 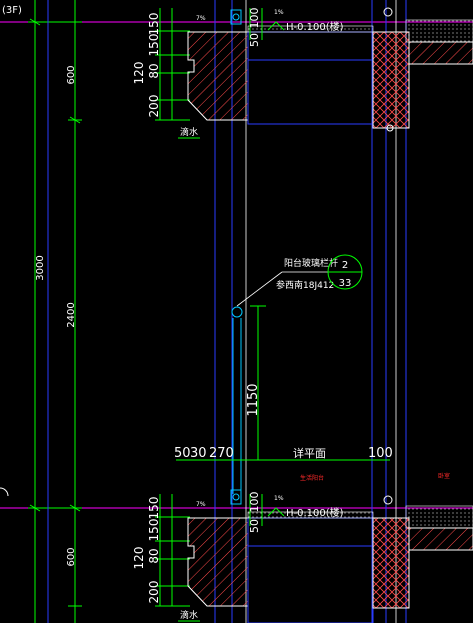 What do you see at coordinates (154, 45) in the screenshot?
I see `slab-top-dim-150b: 150` at bounding box center [154, 45].